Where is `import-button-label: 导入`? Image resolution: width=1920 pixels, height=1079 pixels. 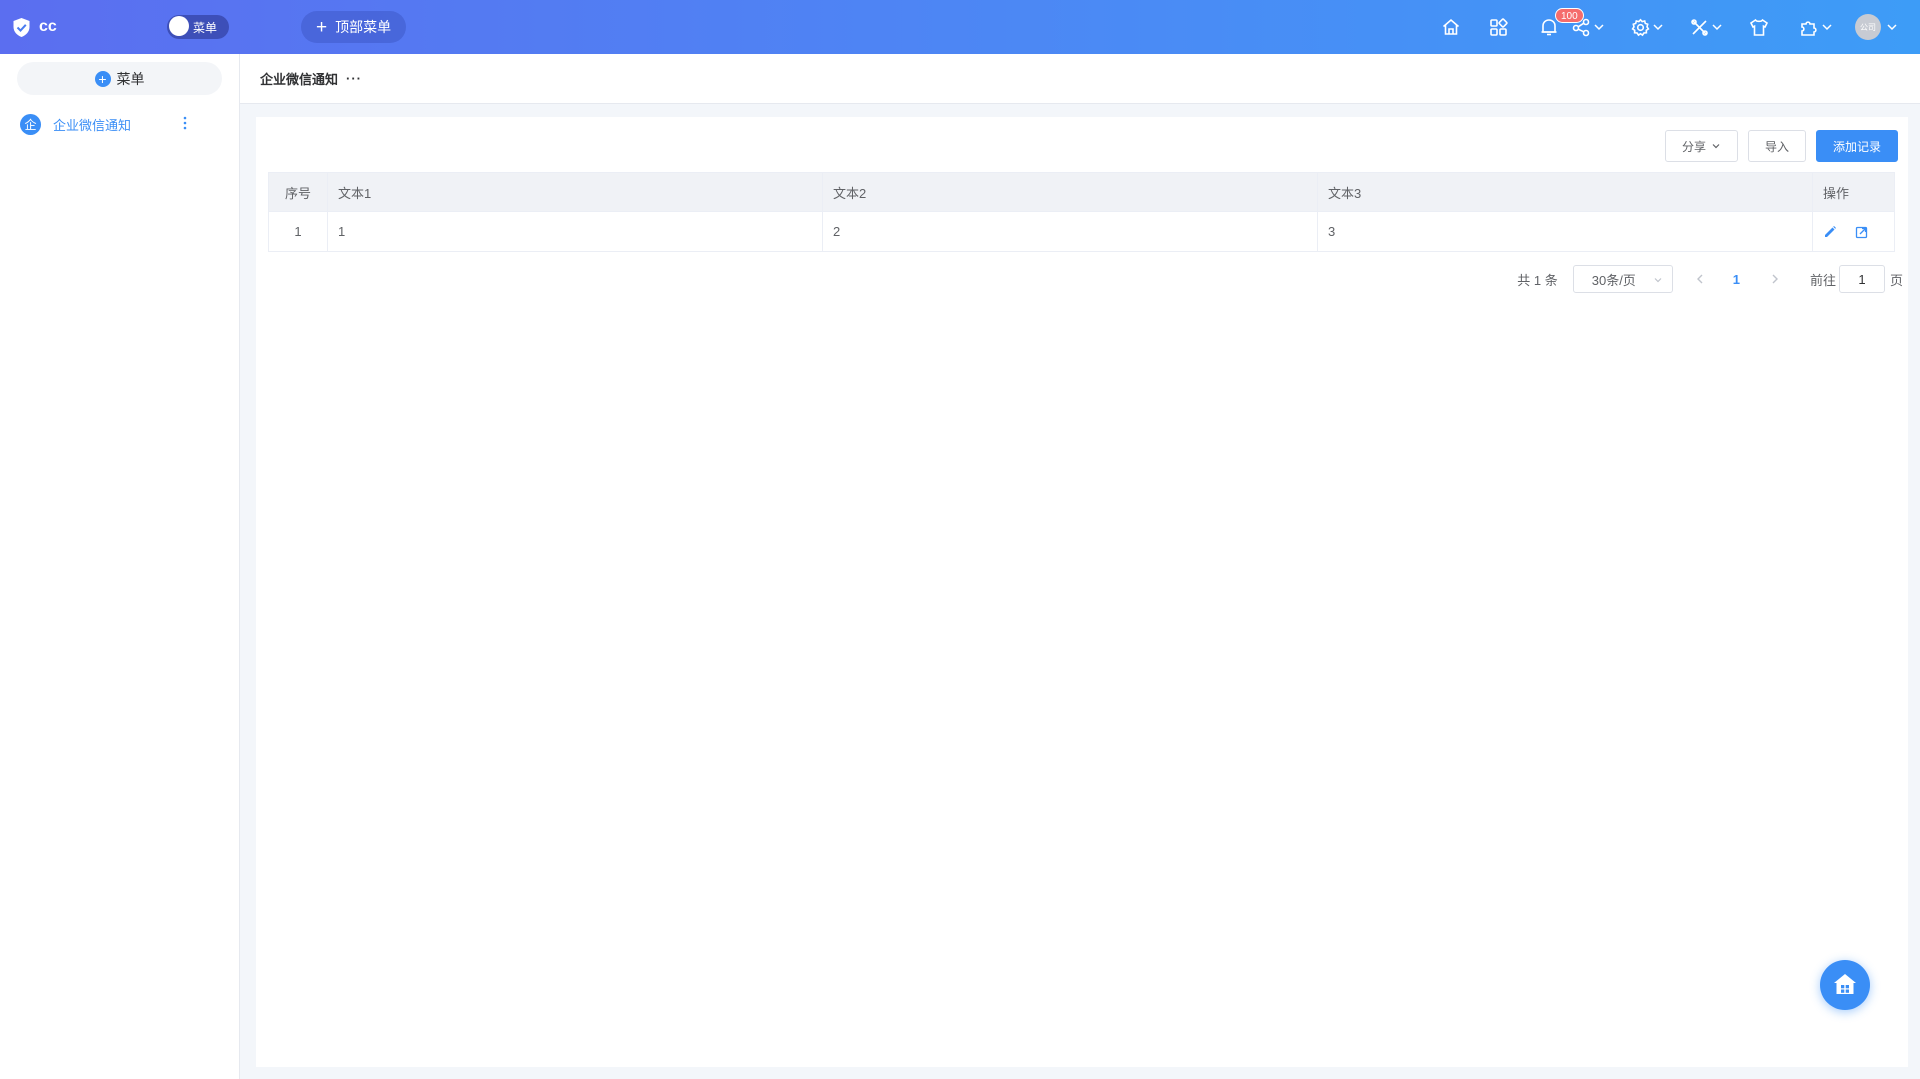 import-button-label: 导入 is located at coordinates (1776, 146).